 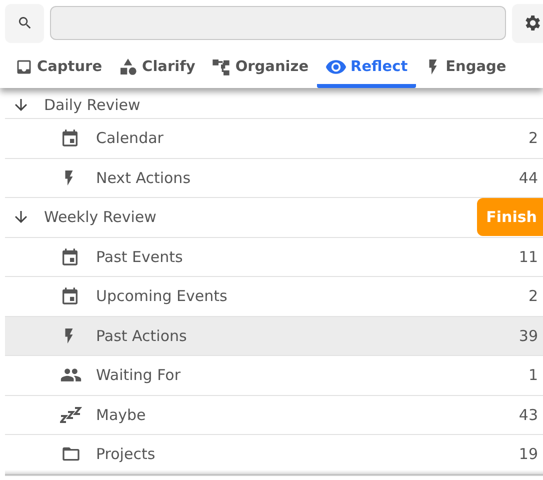 I want to click on nav-tab: Reflect, so click(x=366, y=67).